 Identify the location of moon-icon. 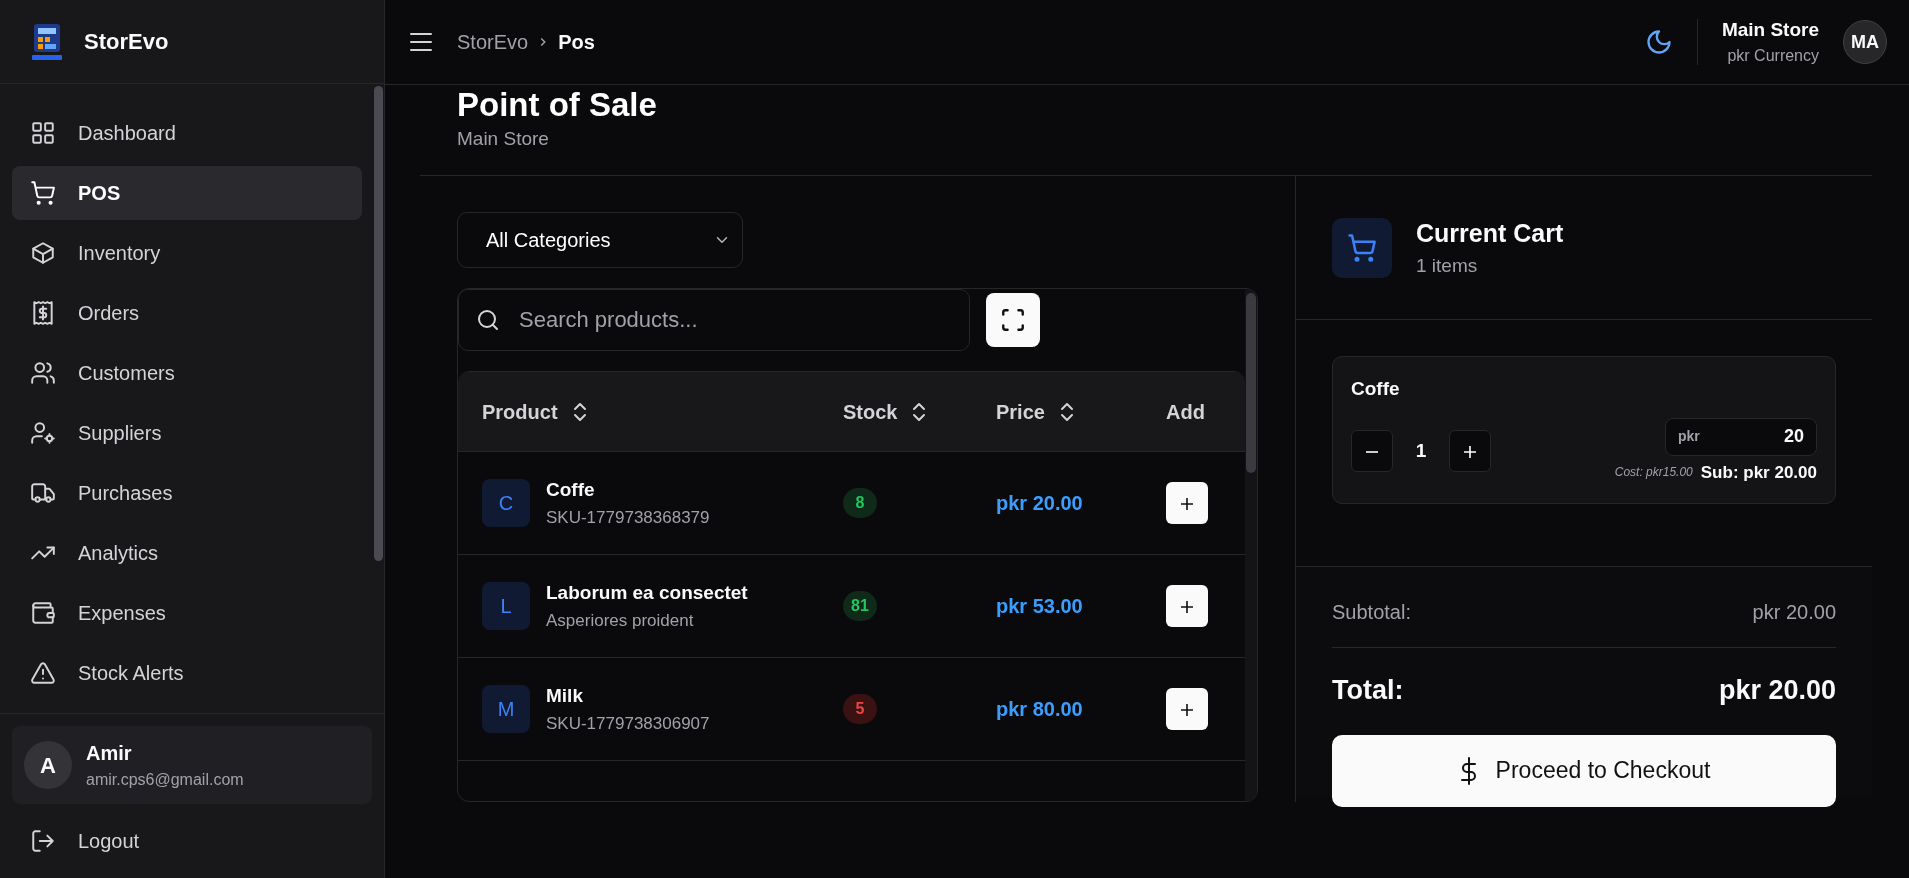
(1658, 42).